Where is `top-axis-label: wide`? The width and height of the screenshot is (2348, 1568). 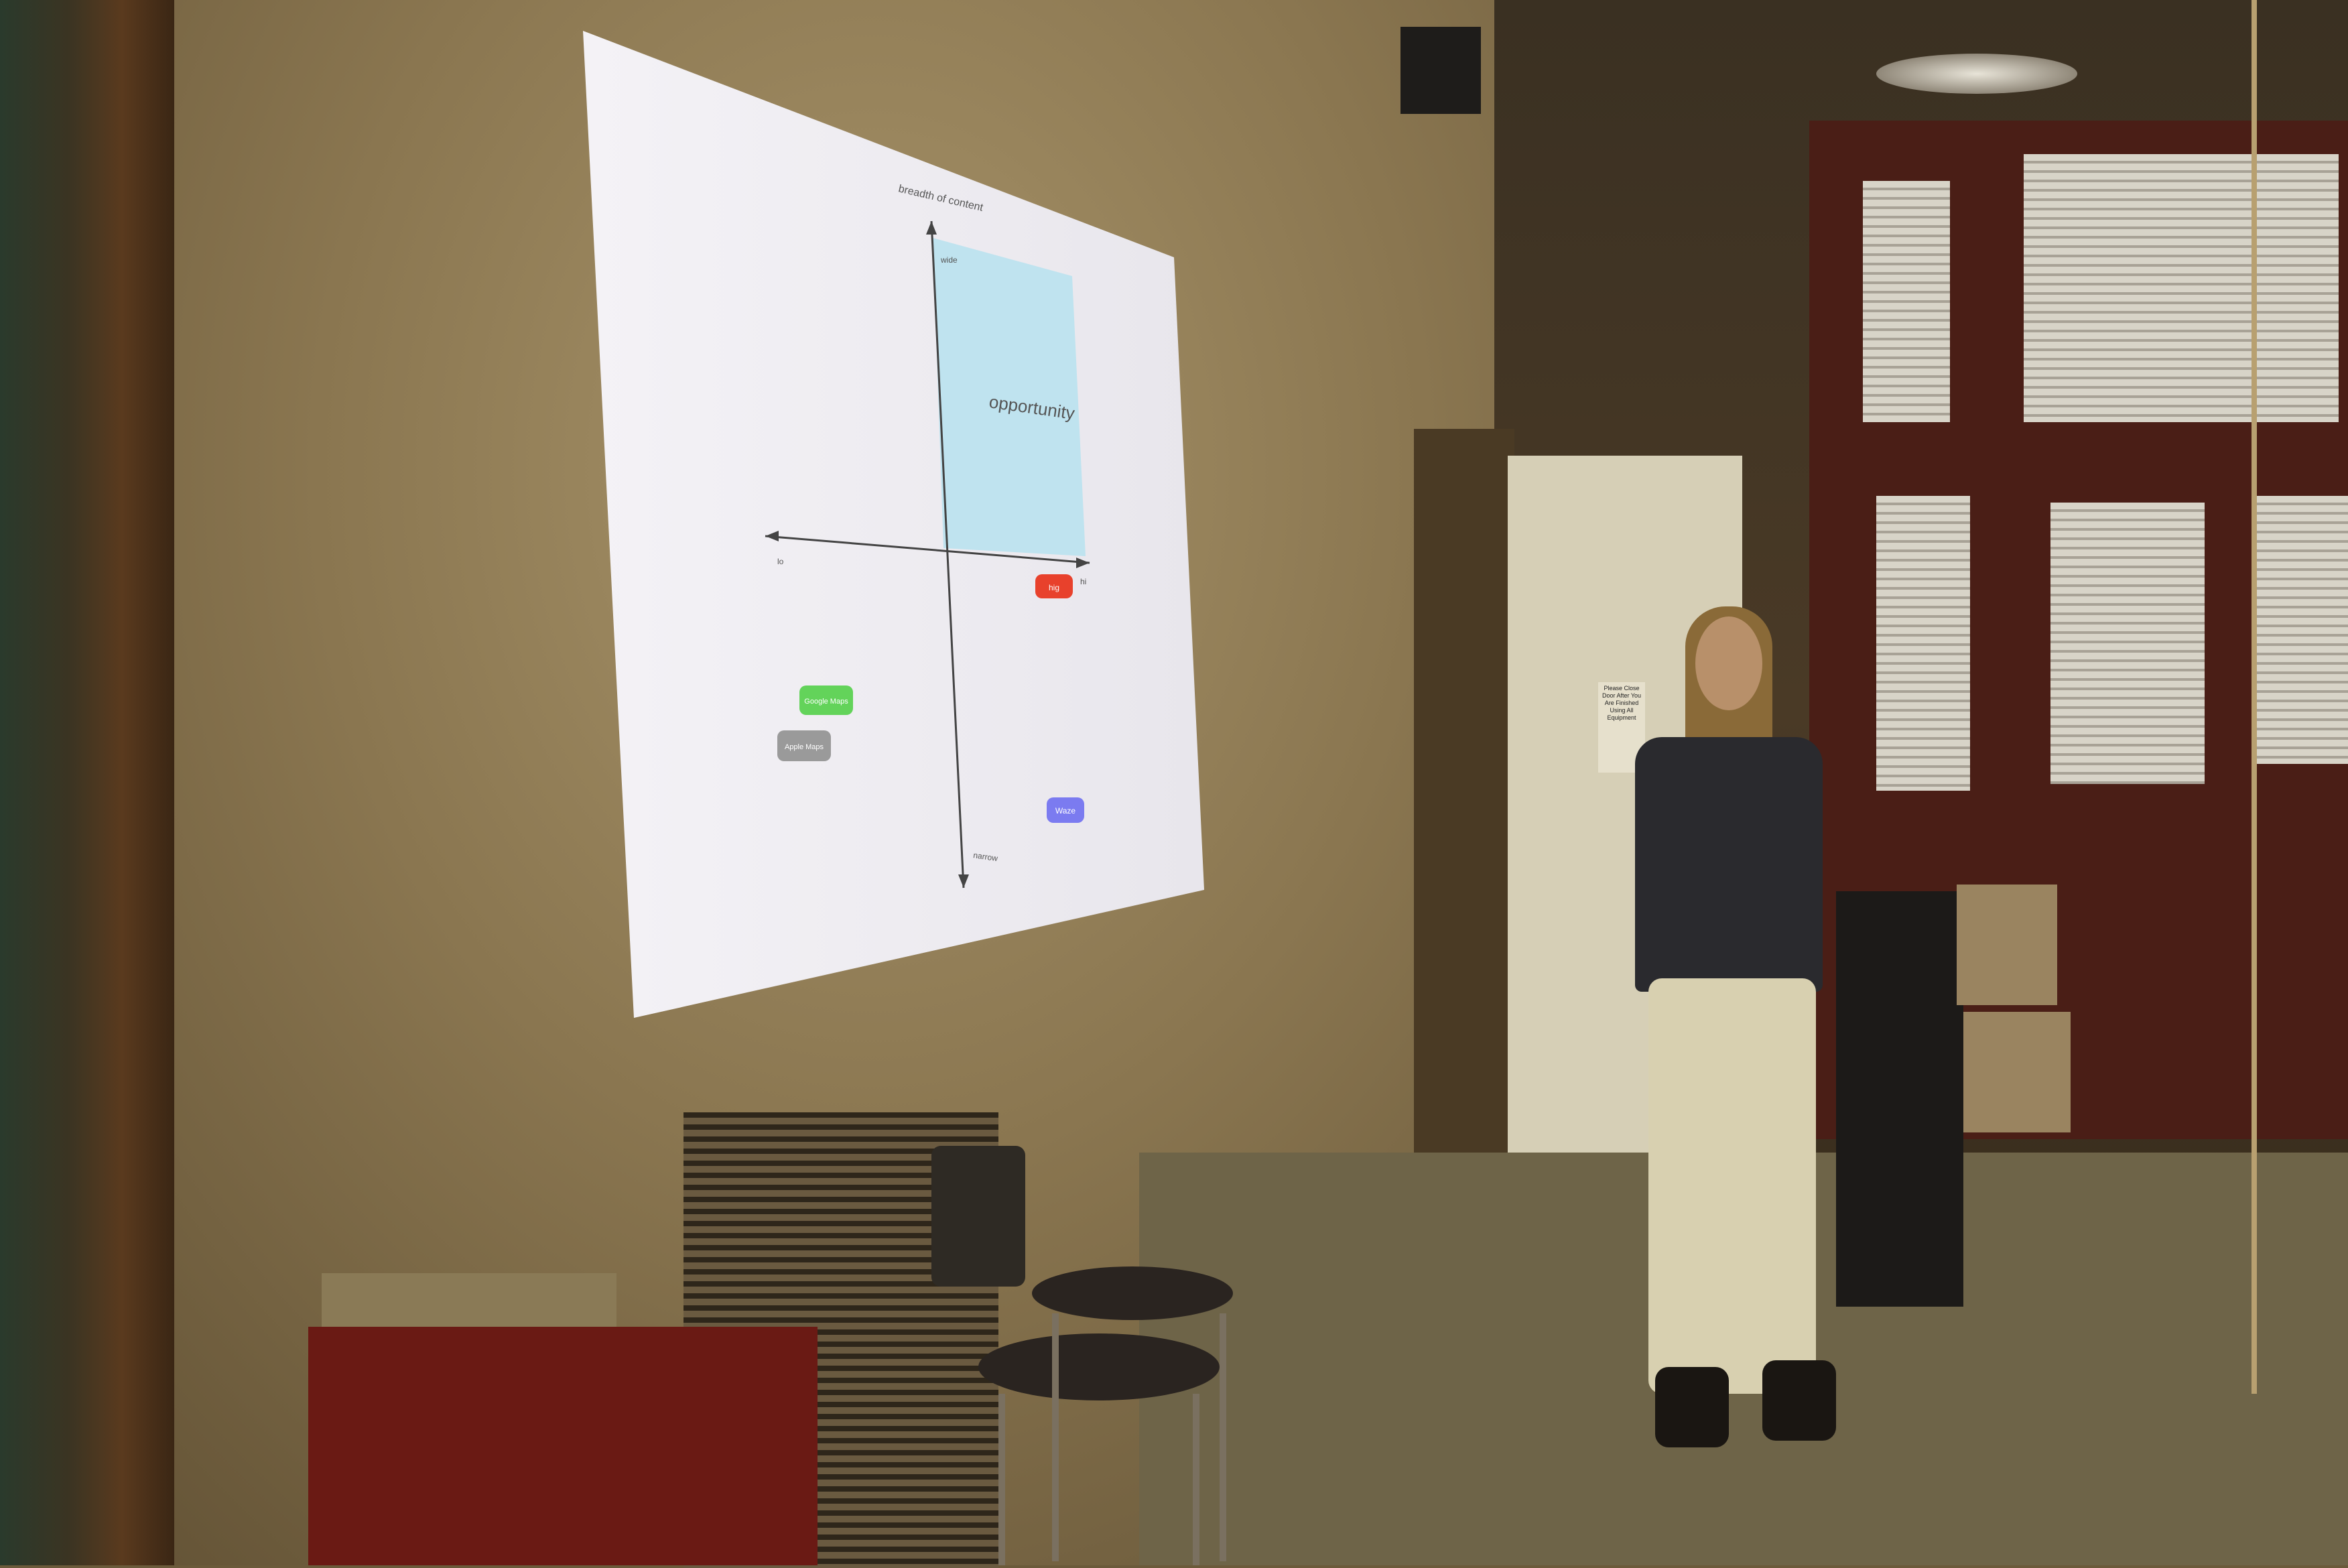 top-axis-label: wide is located at coordinates (949, 260).